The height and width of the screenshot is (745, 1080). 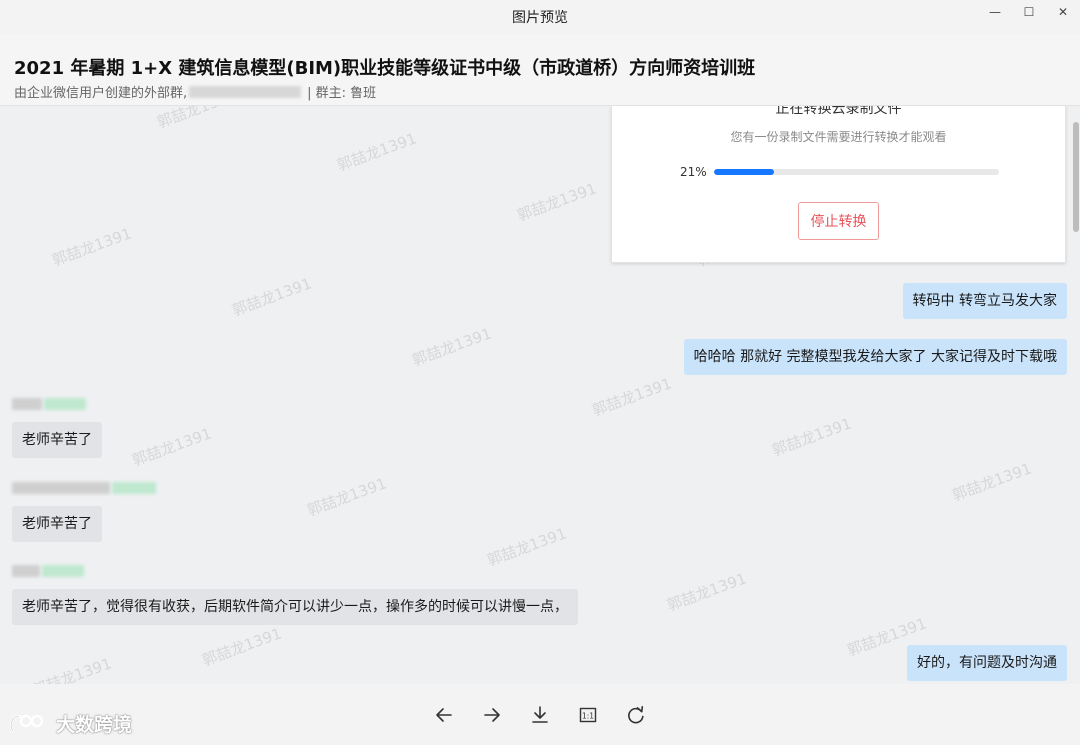 I want to click on arrow-left-icon, so click(x=444, y=714).